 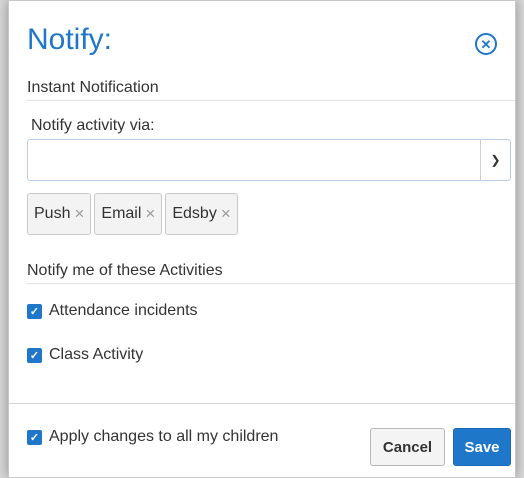 I want to click on activity-attendance: ✓ Attendance incidents, so click(x=112, y=311).